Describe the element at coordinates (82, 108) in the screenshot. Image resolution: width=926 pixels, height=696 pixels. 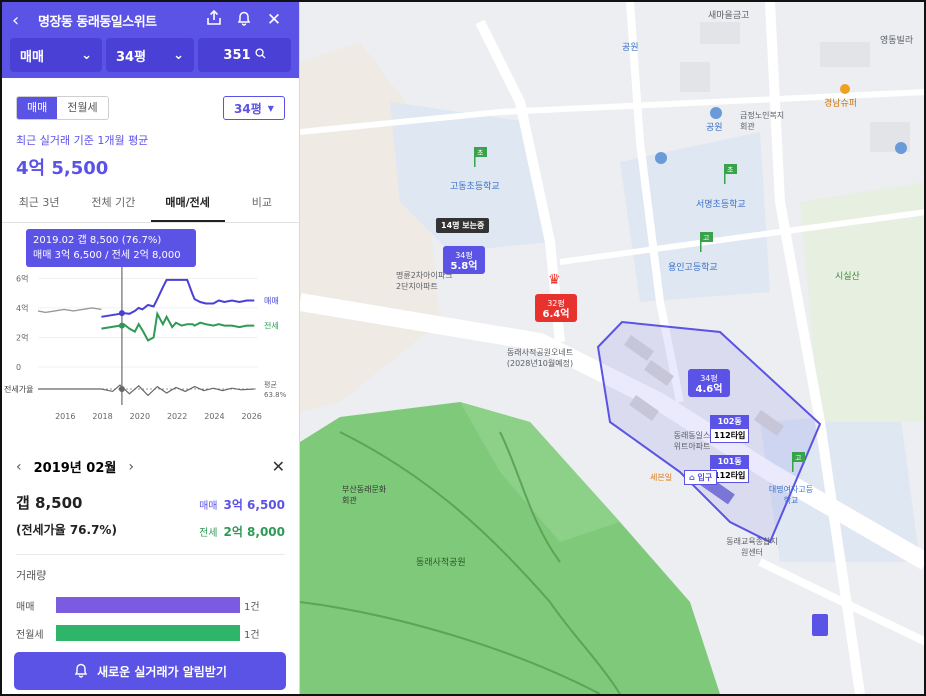
I see `segment-rent: 전월세` at that location.